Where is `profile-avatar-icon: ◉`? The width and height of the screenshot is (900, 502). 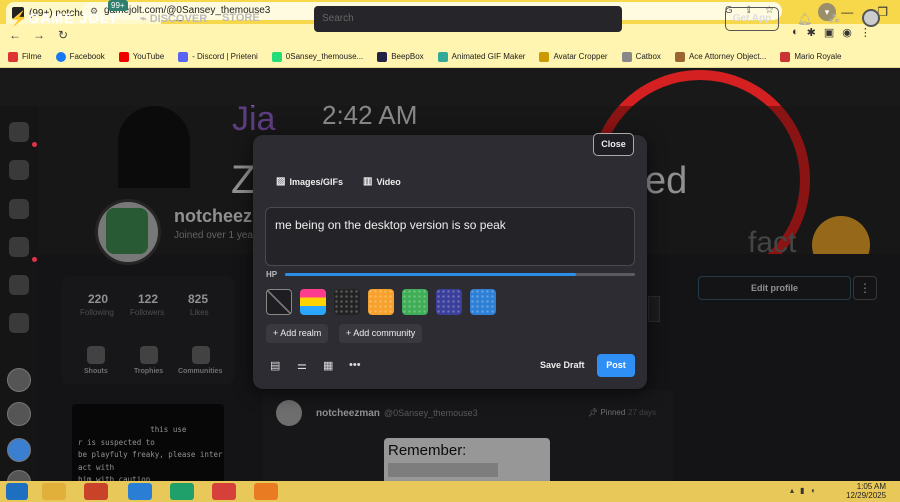 profile-avatar-icon: ◉ is located at coordinates (847, 32).